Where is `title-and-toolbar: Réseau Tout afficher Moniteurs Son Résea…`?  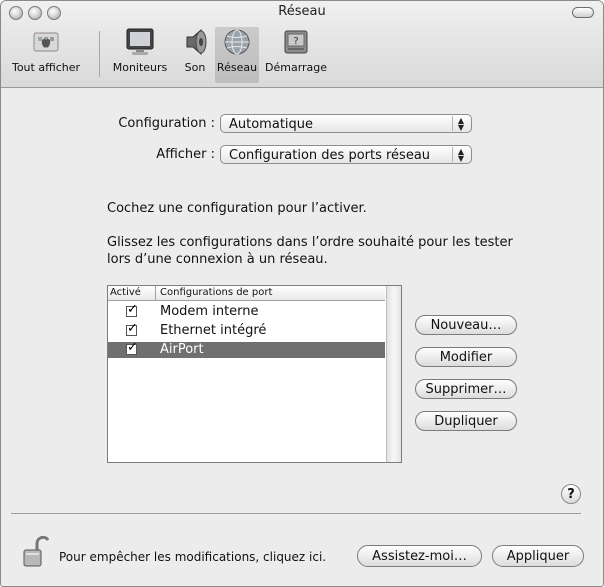 title-and-toolbar: Réseau Tout afficher Moniteurs Son Résea… is located at coordinates (302, 44).